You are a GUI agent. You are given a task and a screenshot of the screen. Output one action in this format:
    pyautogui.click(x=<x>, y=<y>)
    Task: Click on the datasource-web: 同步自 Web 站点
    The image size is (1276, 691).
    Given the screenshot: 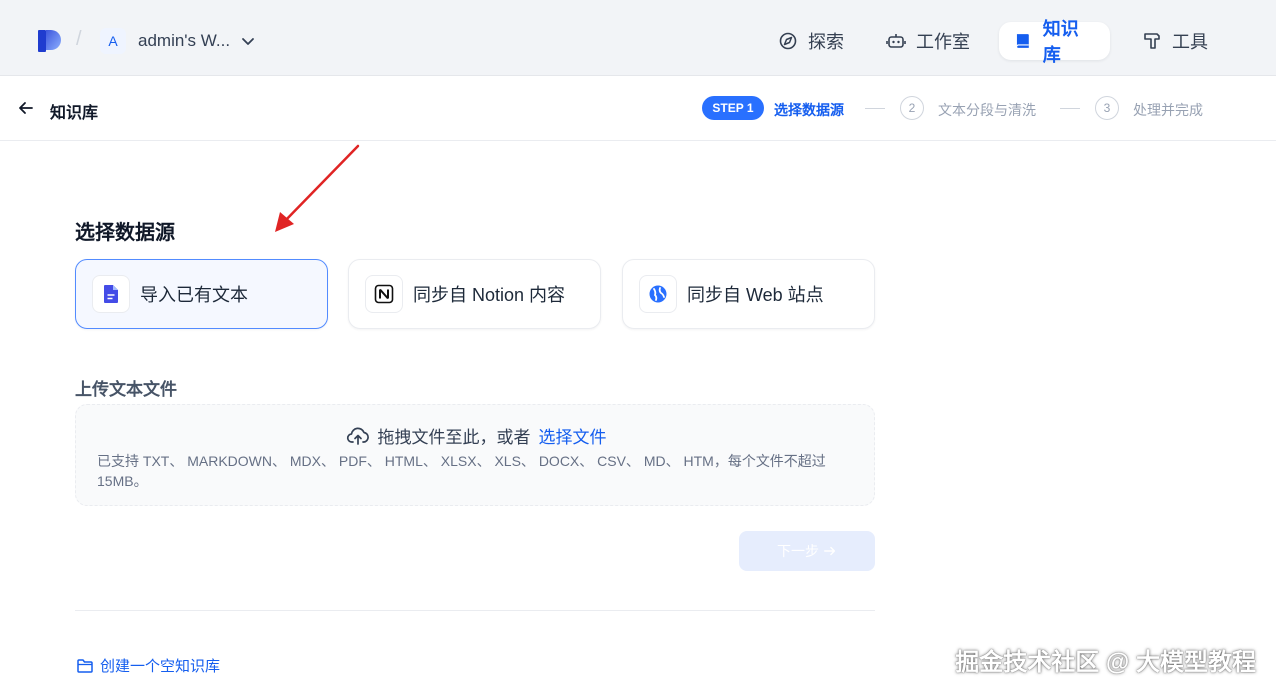 What is the action you would take?
    pyautogui.click(x=748, y=294)
    